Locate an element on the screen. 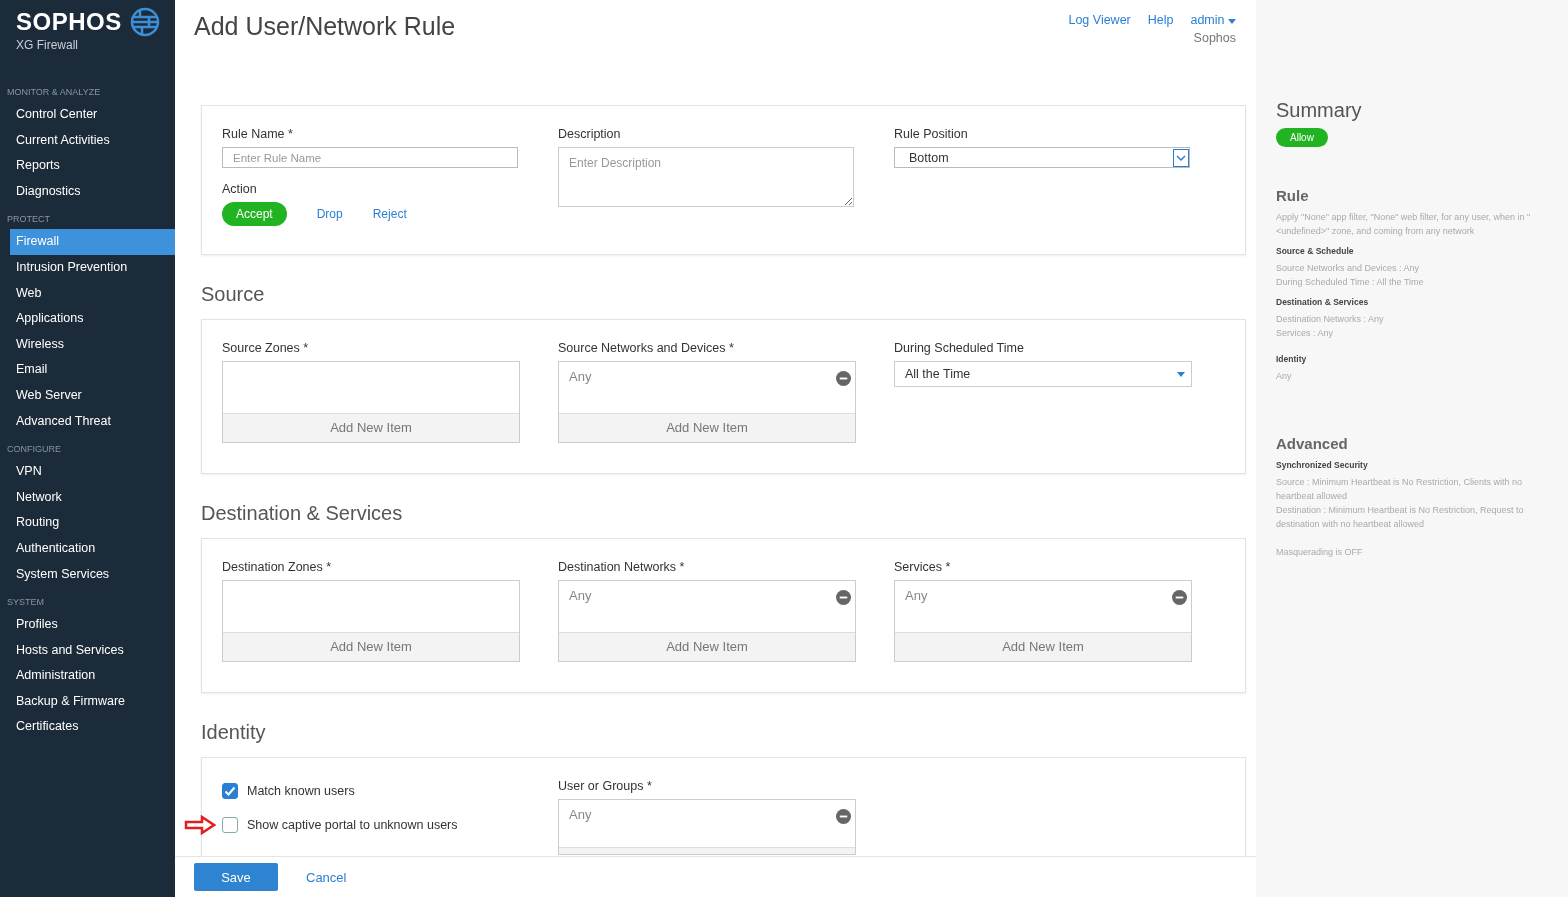 The image size is (1568, 897). summary-subheading: Destination & Services is located at coordinates (1323, 302).